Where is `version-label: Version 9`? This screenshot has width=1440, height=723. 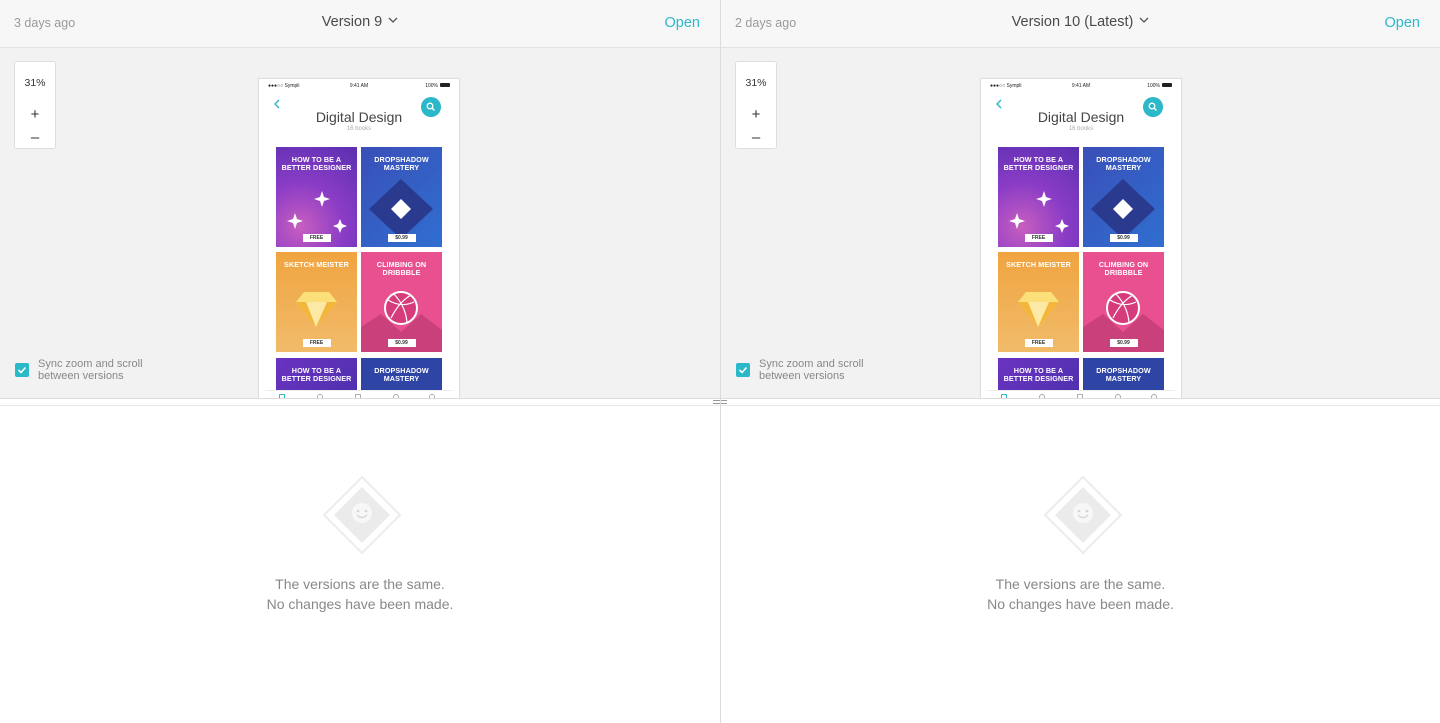
version-label: Version 9 is located at coordinates (352, 22).